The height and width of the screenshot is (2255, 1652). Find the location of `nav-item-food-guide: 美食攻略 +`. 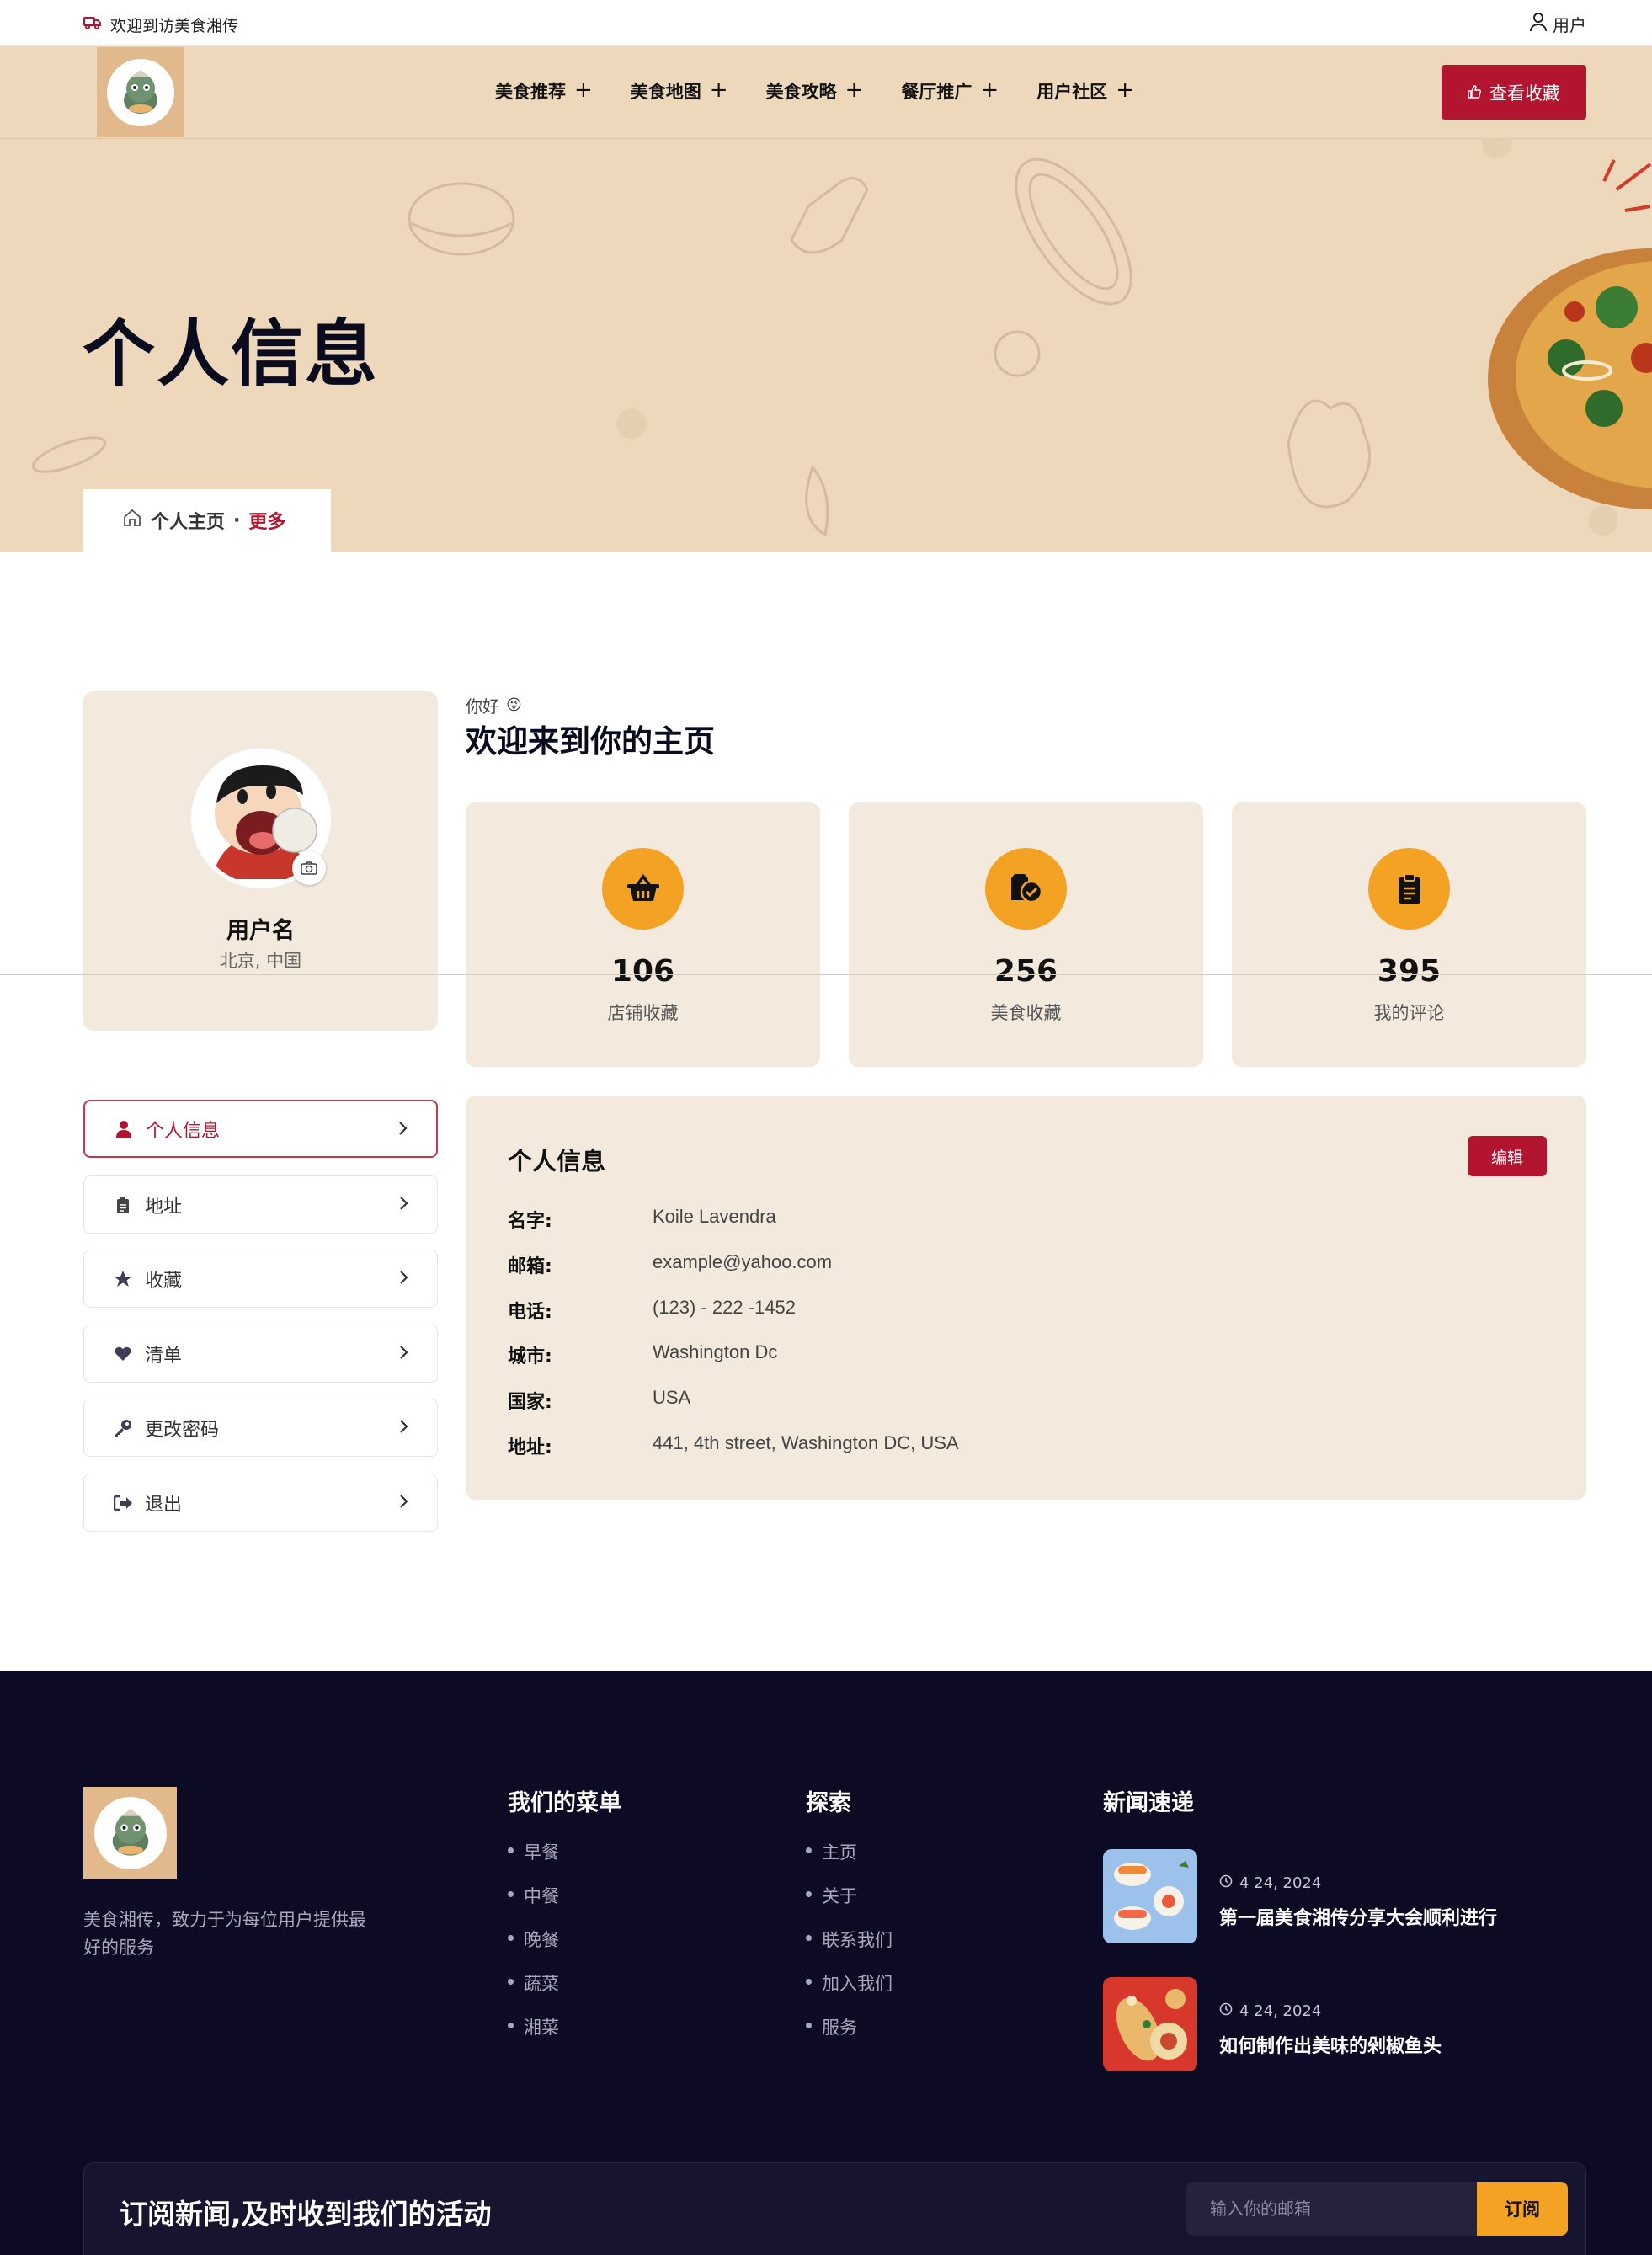

nav-item-food-guide: 美食攻略 + is located at coordinates (815, 91).